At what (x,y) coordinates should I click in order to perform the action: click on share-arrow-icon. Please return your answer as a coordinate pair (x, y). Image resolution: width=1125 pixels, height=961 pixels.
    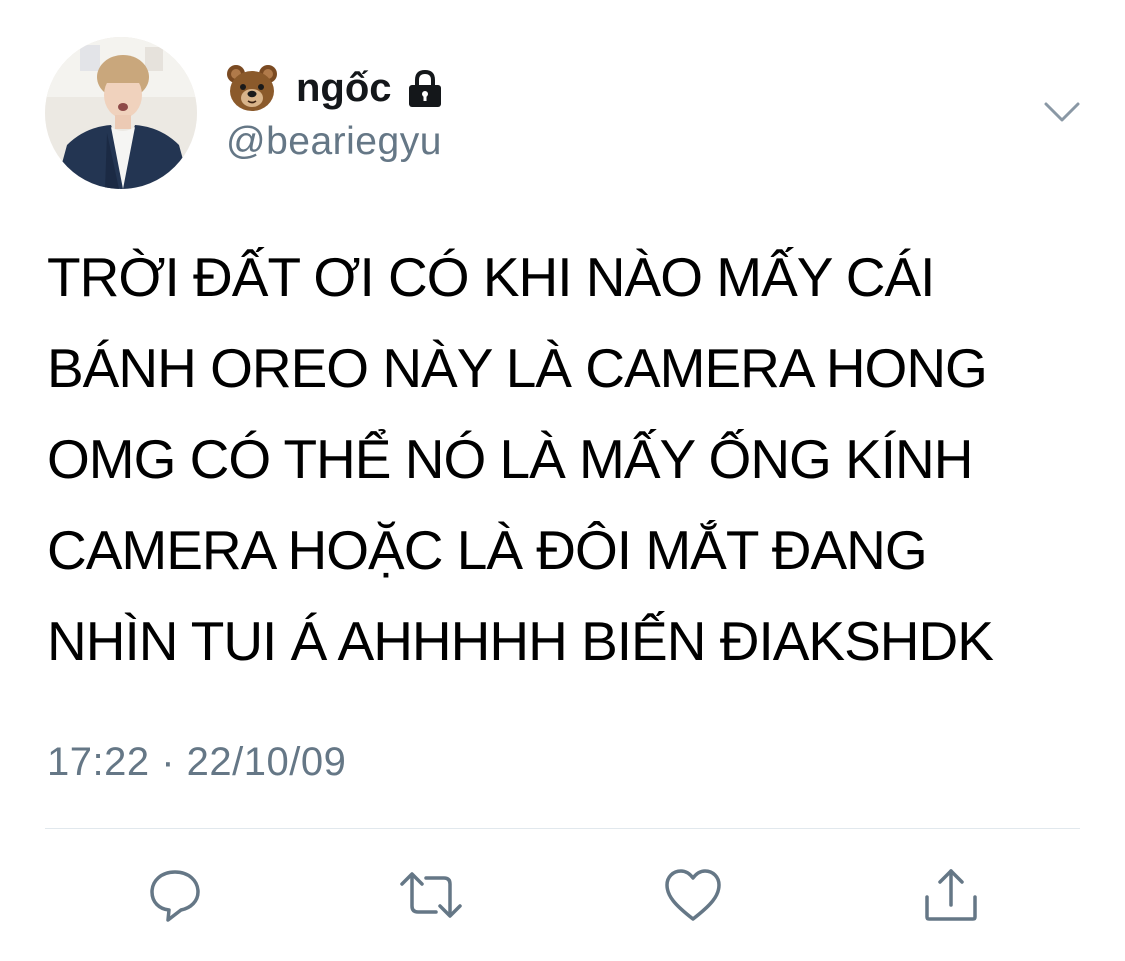
    Looking at the image, I should click on (951, 895).